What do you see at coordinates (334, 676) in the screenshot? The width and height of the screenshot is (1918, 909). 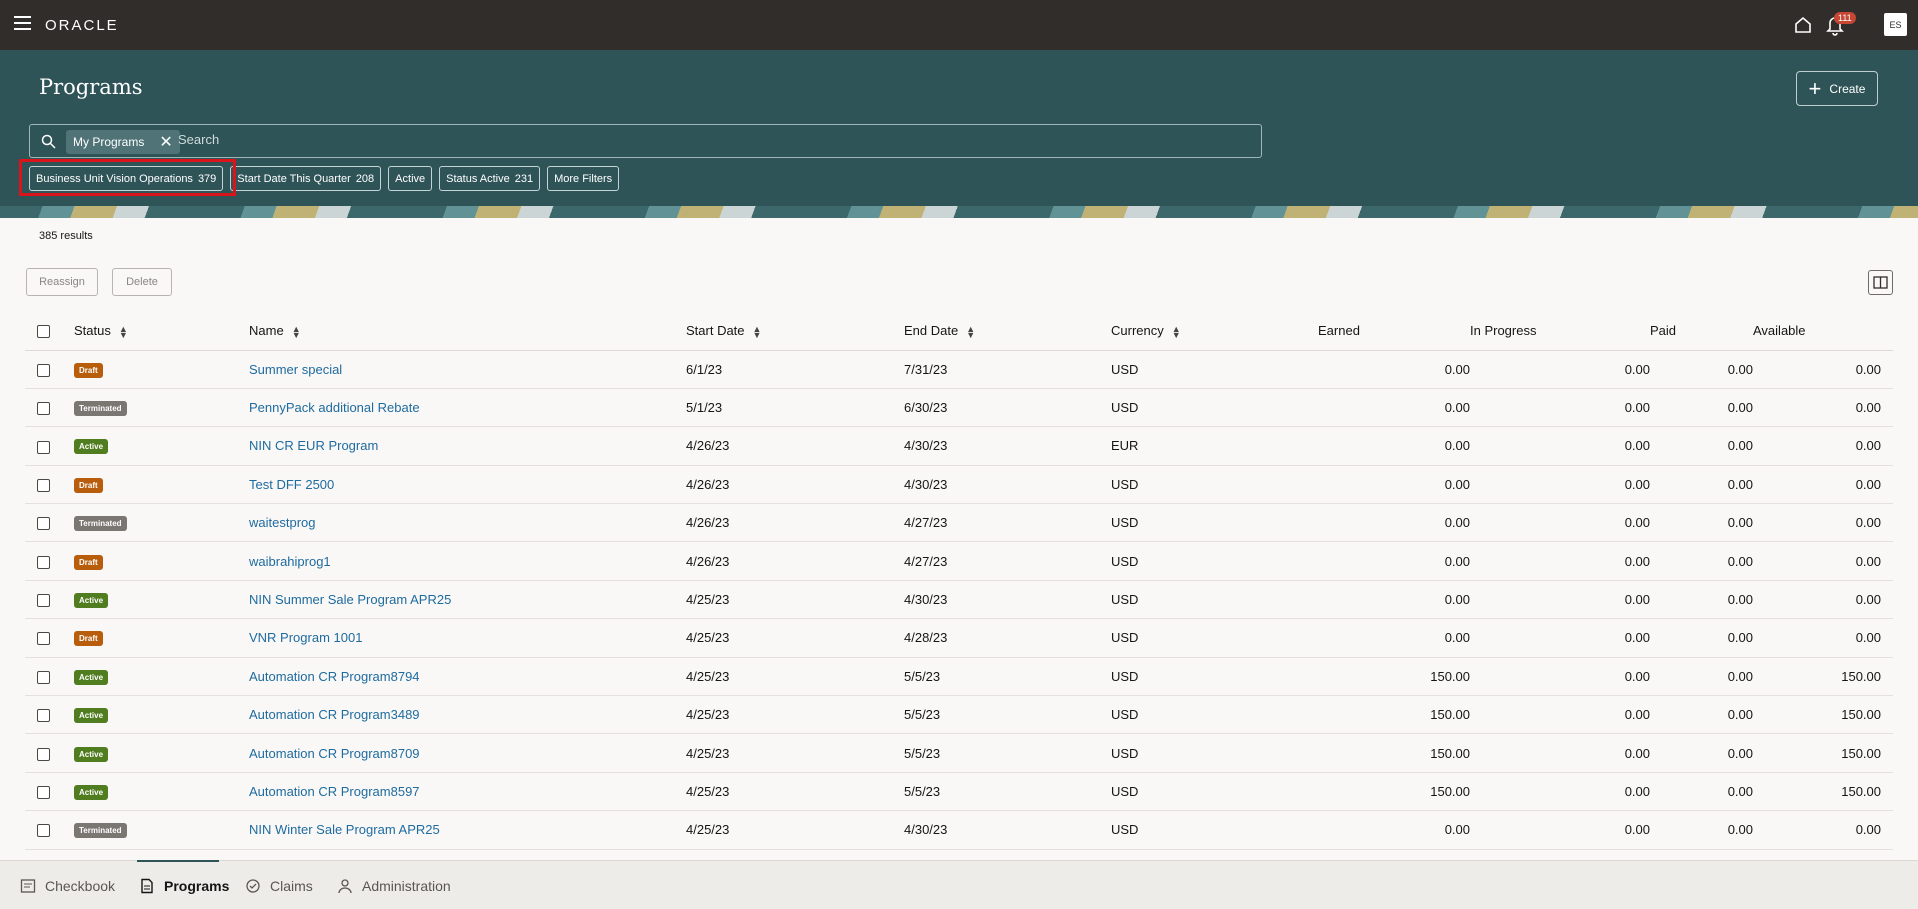 I see `program-name-link: Automation CR Program8794` at bounding box center [334, 676].